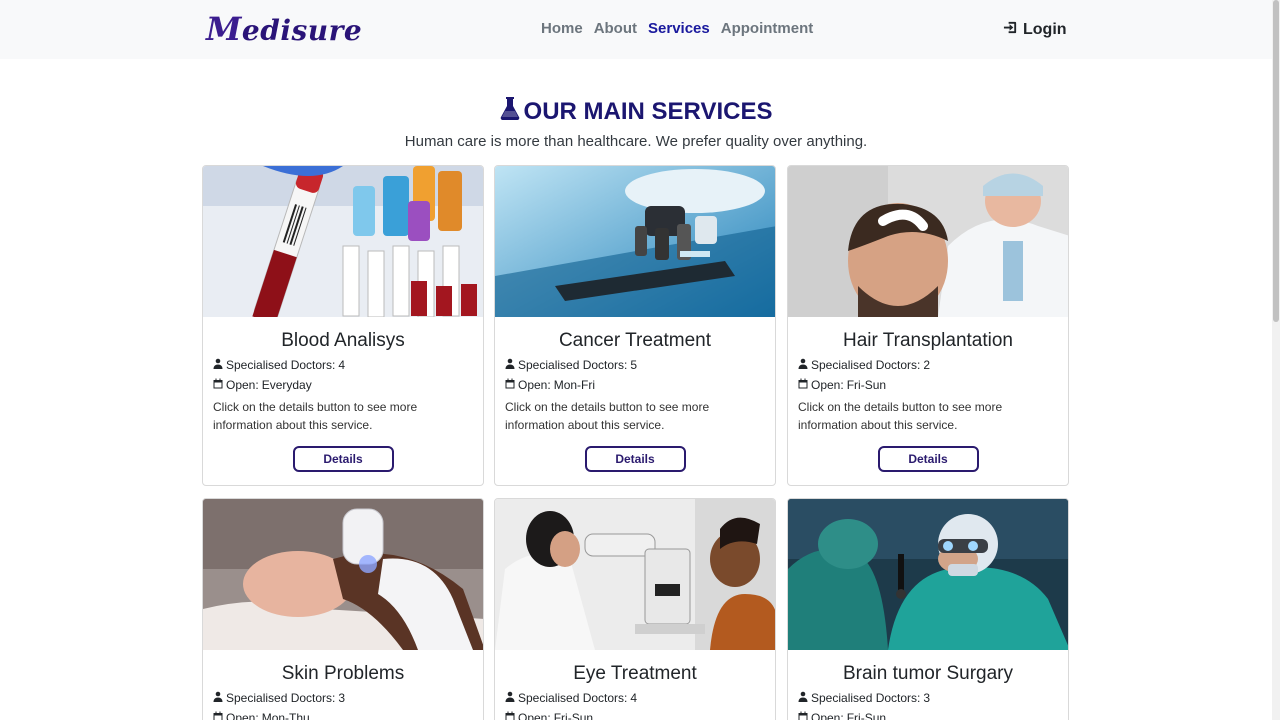  I want to click on section-title: OUR MAIN SERVICES, so click(636, 111).